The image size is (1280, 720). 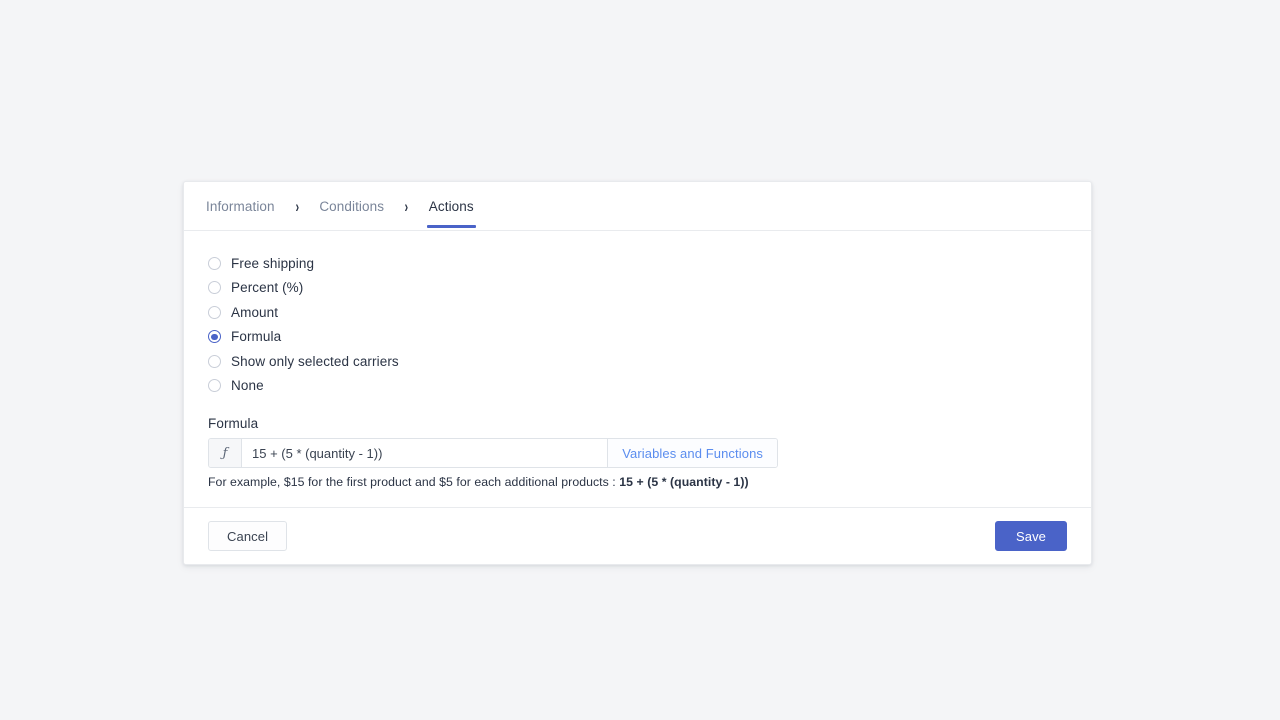 What do you see at coordinates (256, 337) in the screenshot?
I see `radio-option-label: Formula` at bounding box center [256, 337].